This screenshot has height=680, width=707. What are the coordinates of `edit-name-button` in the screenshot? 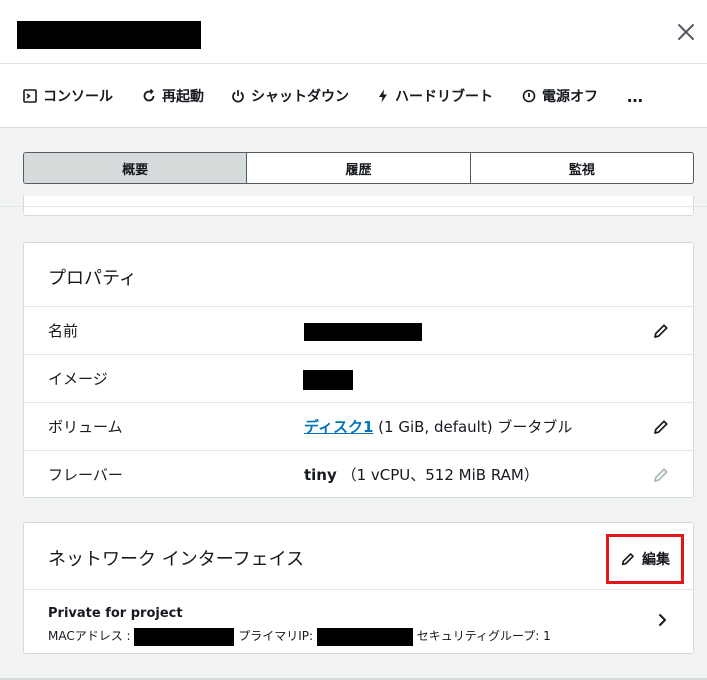 It's located at (661, 331).